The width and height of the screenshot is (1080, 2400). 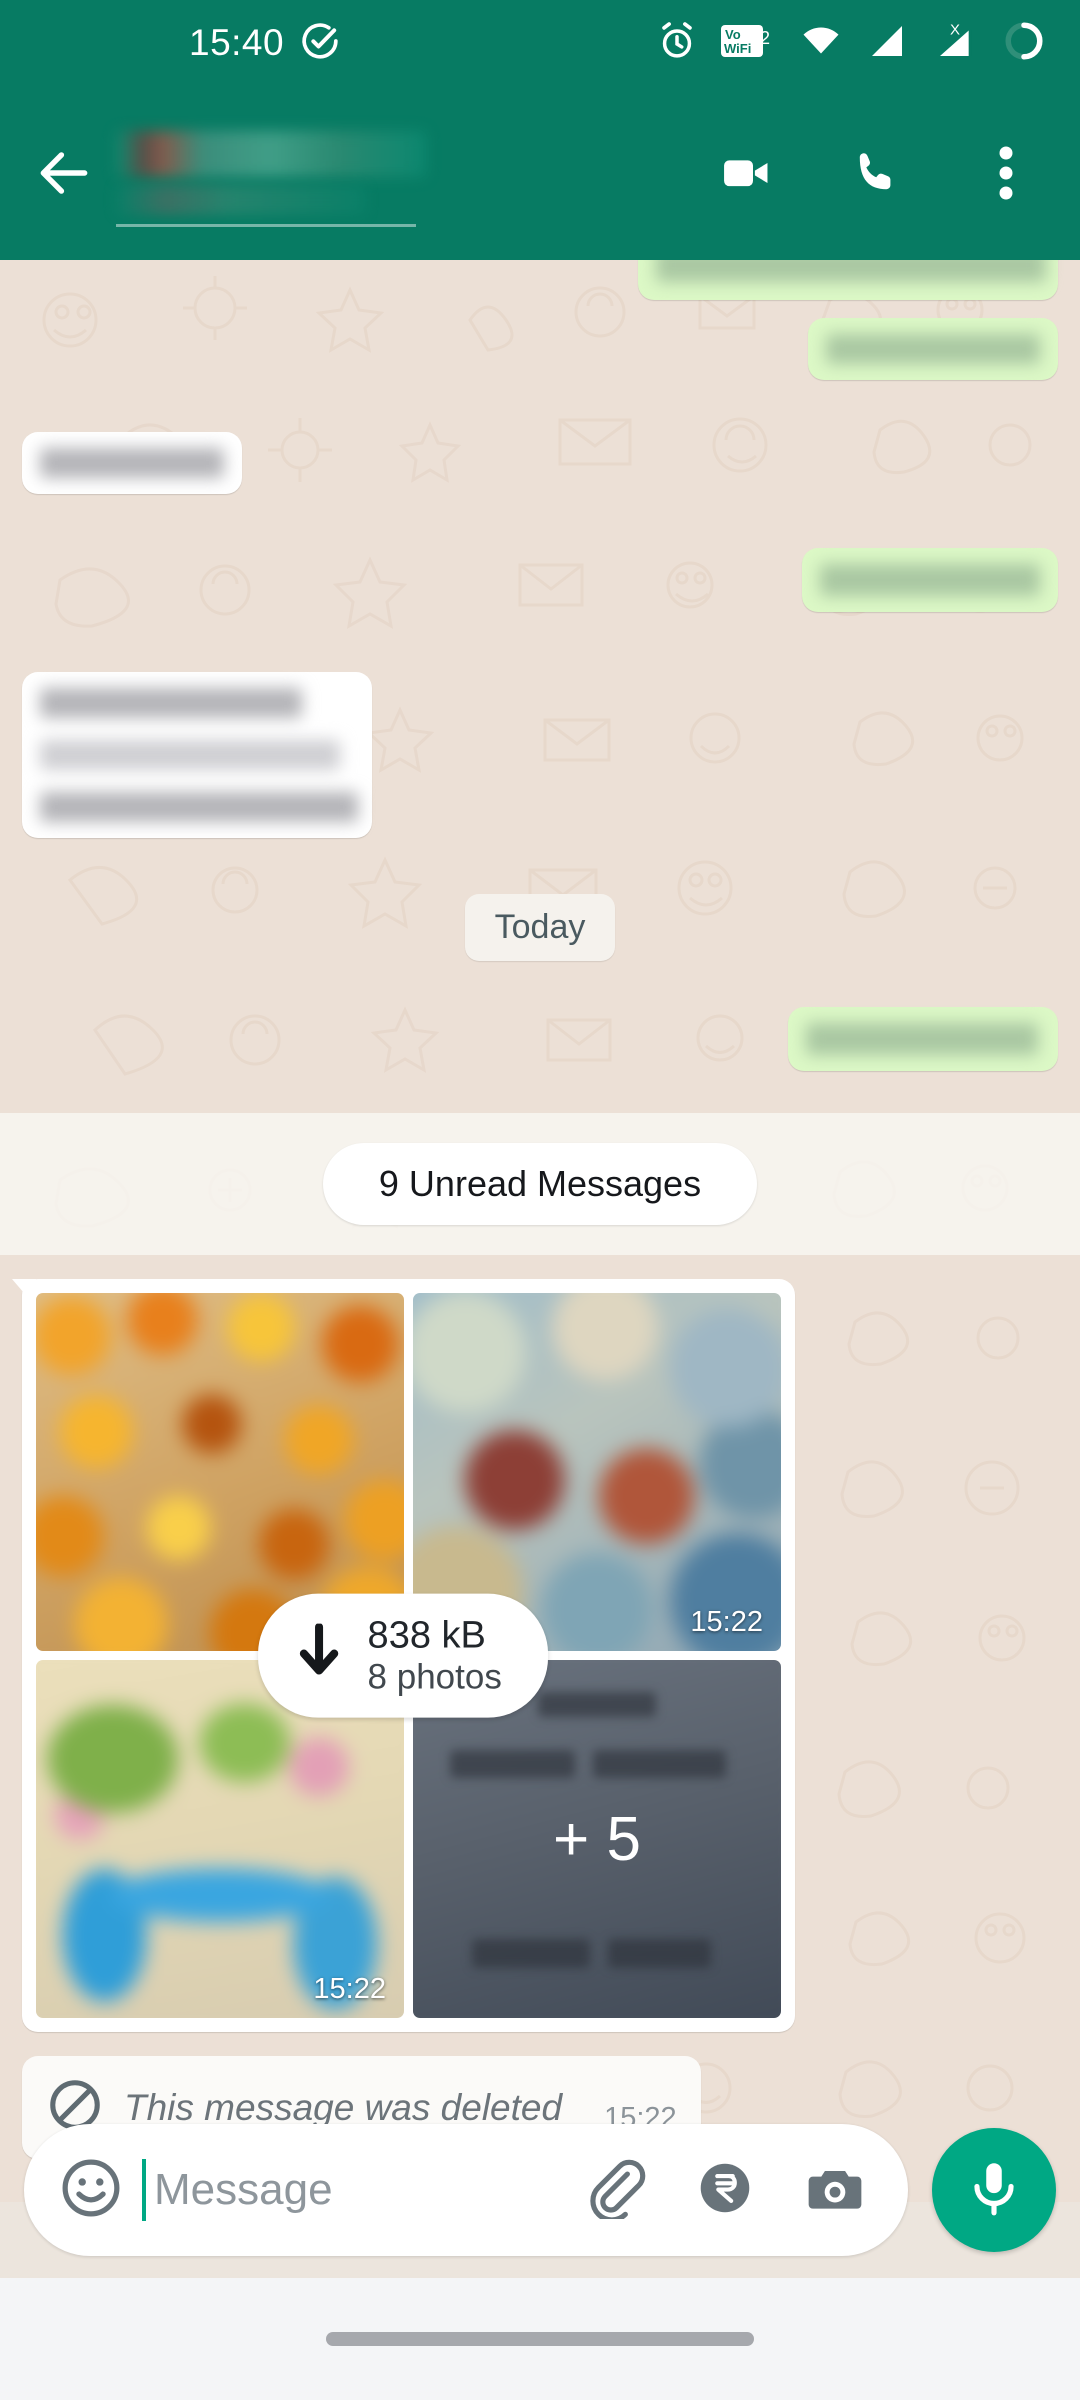 I want to click on message-input-container: Message, so click(x=466, y=2190).